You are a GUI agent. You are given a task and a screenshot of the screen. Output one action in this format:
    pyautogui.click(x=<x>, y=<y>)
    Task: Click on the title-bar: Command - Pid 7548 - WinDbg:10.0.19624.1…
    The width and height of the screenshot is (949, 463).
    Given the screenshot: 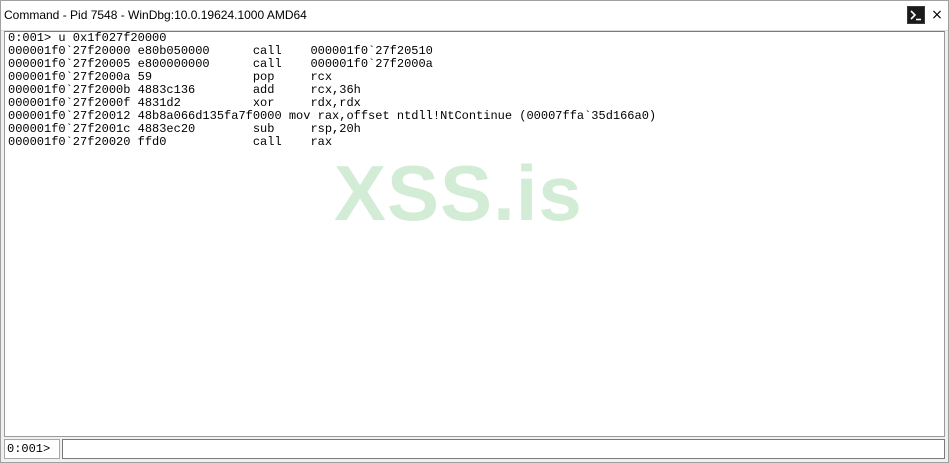 What is the action you would take?
    pyautogui.click(x=474, y=16)
    